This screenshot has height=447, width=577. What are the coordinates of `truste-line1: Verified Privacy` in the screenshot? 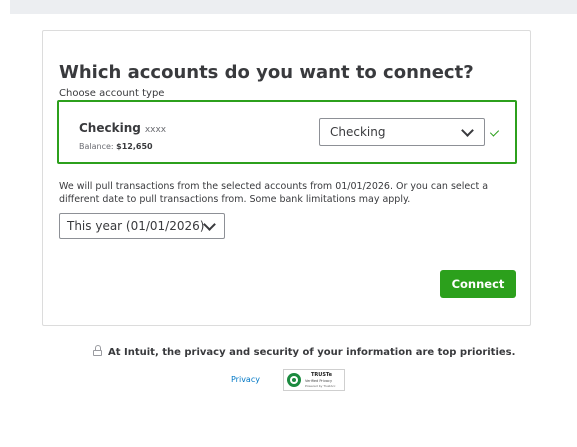 It's located at (319, 381).